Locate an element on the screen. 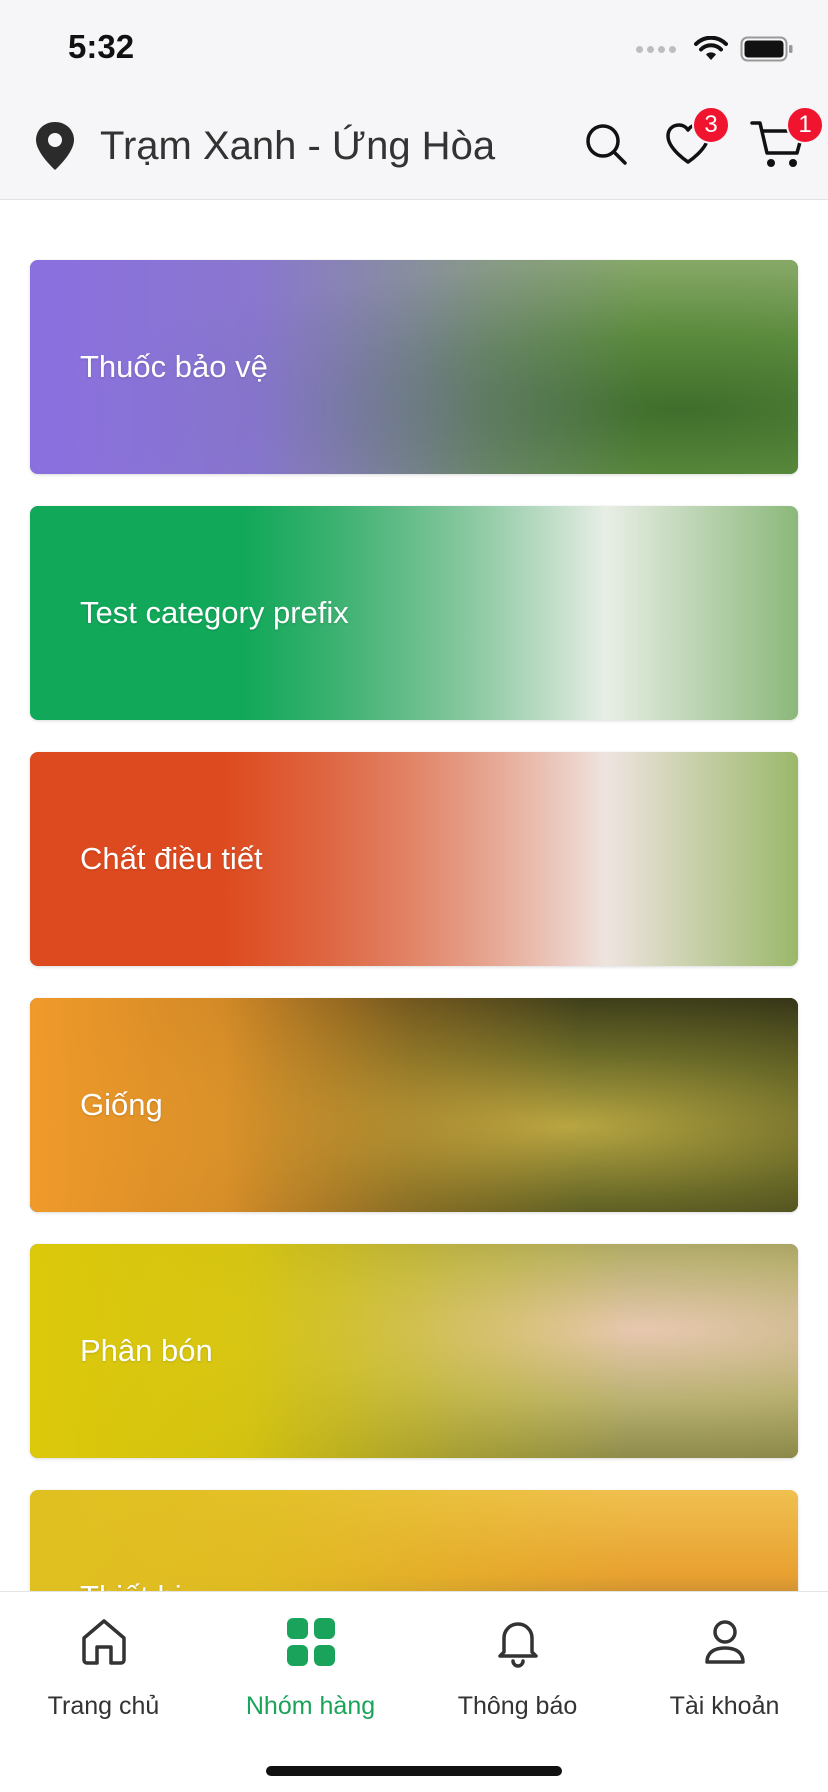 This screenshot has height=1792, width=828. nav-label: Trang chủ is located at coordinates (103, 1706).